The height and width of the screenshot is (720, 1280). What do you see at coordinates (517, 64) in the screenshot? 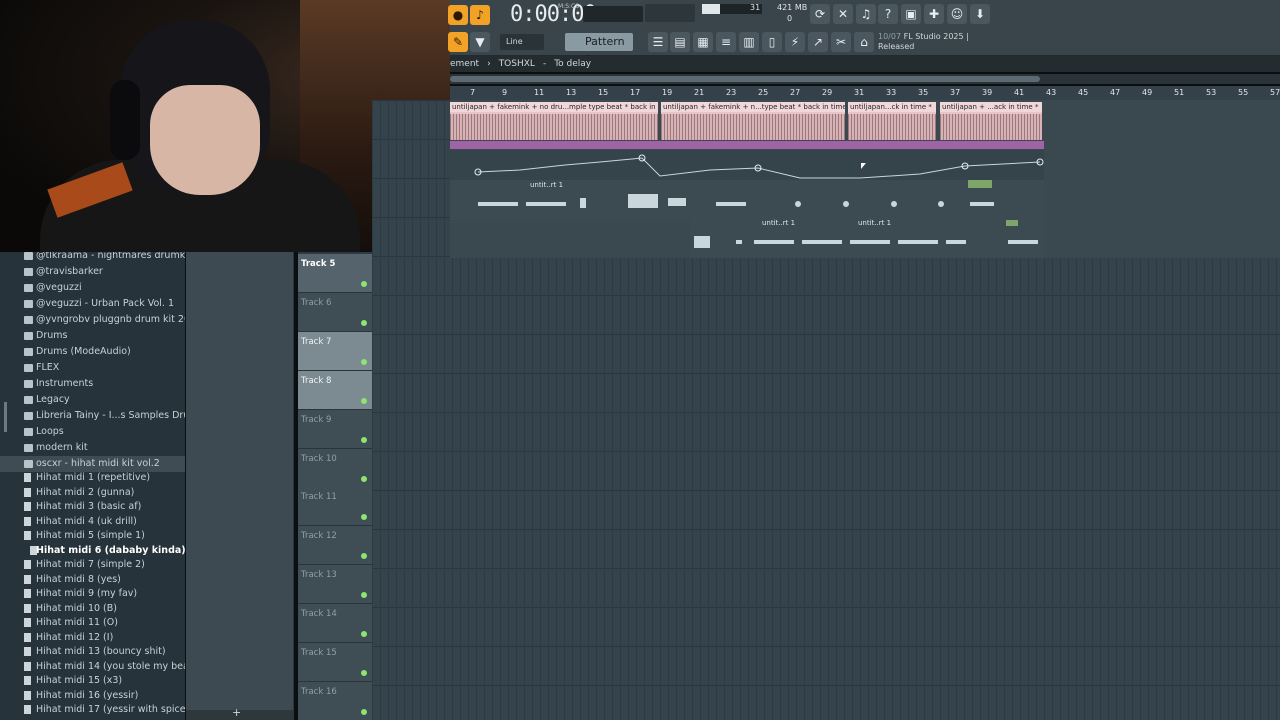
I see `project-name: TOSHXL` at bounding box center [517, 64].